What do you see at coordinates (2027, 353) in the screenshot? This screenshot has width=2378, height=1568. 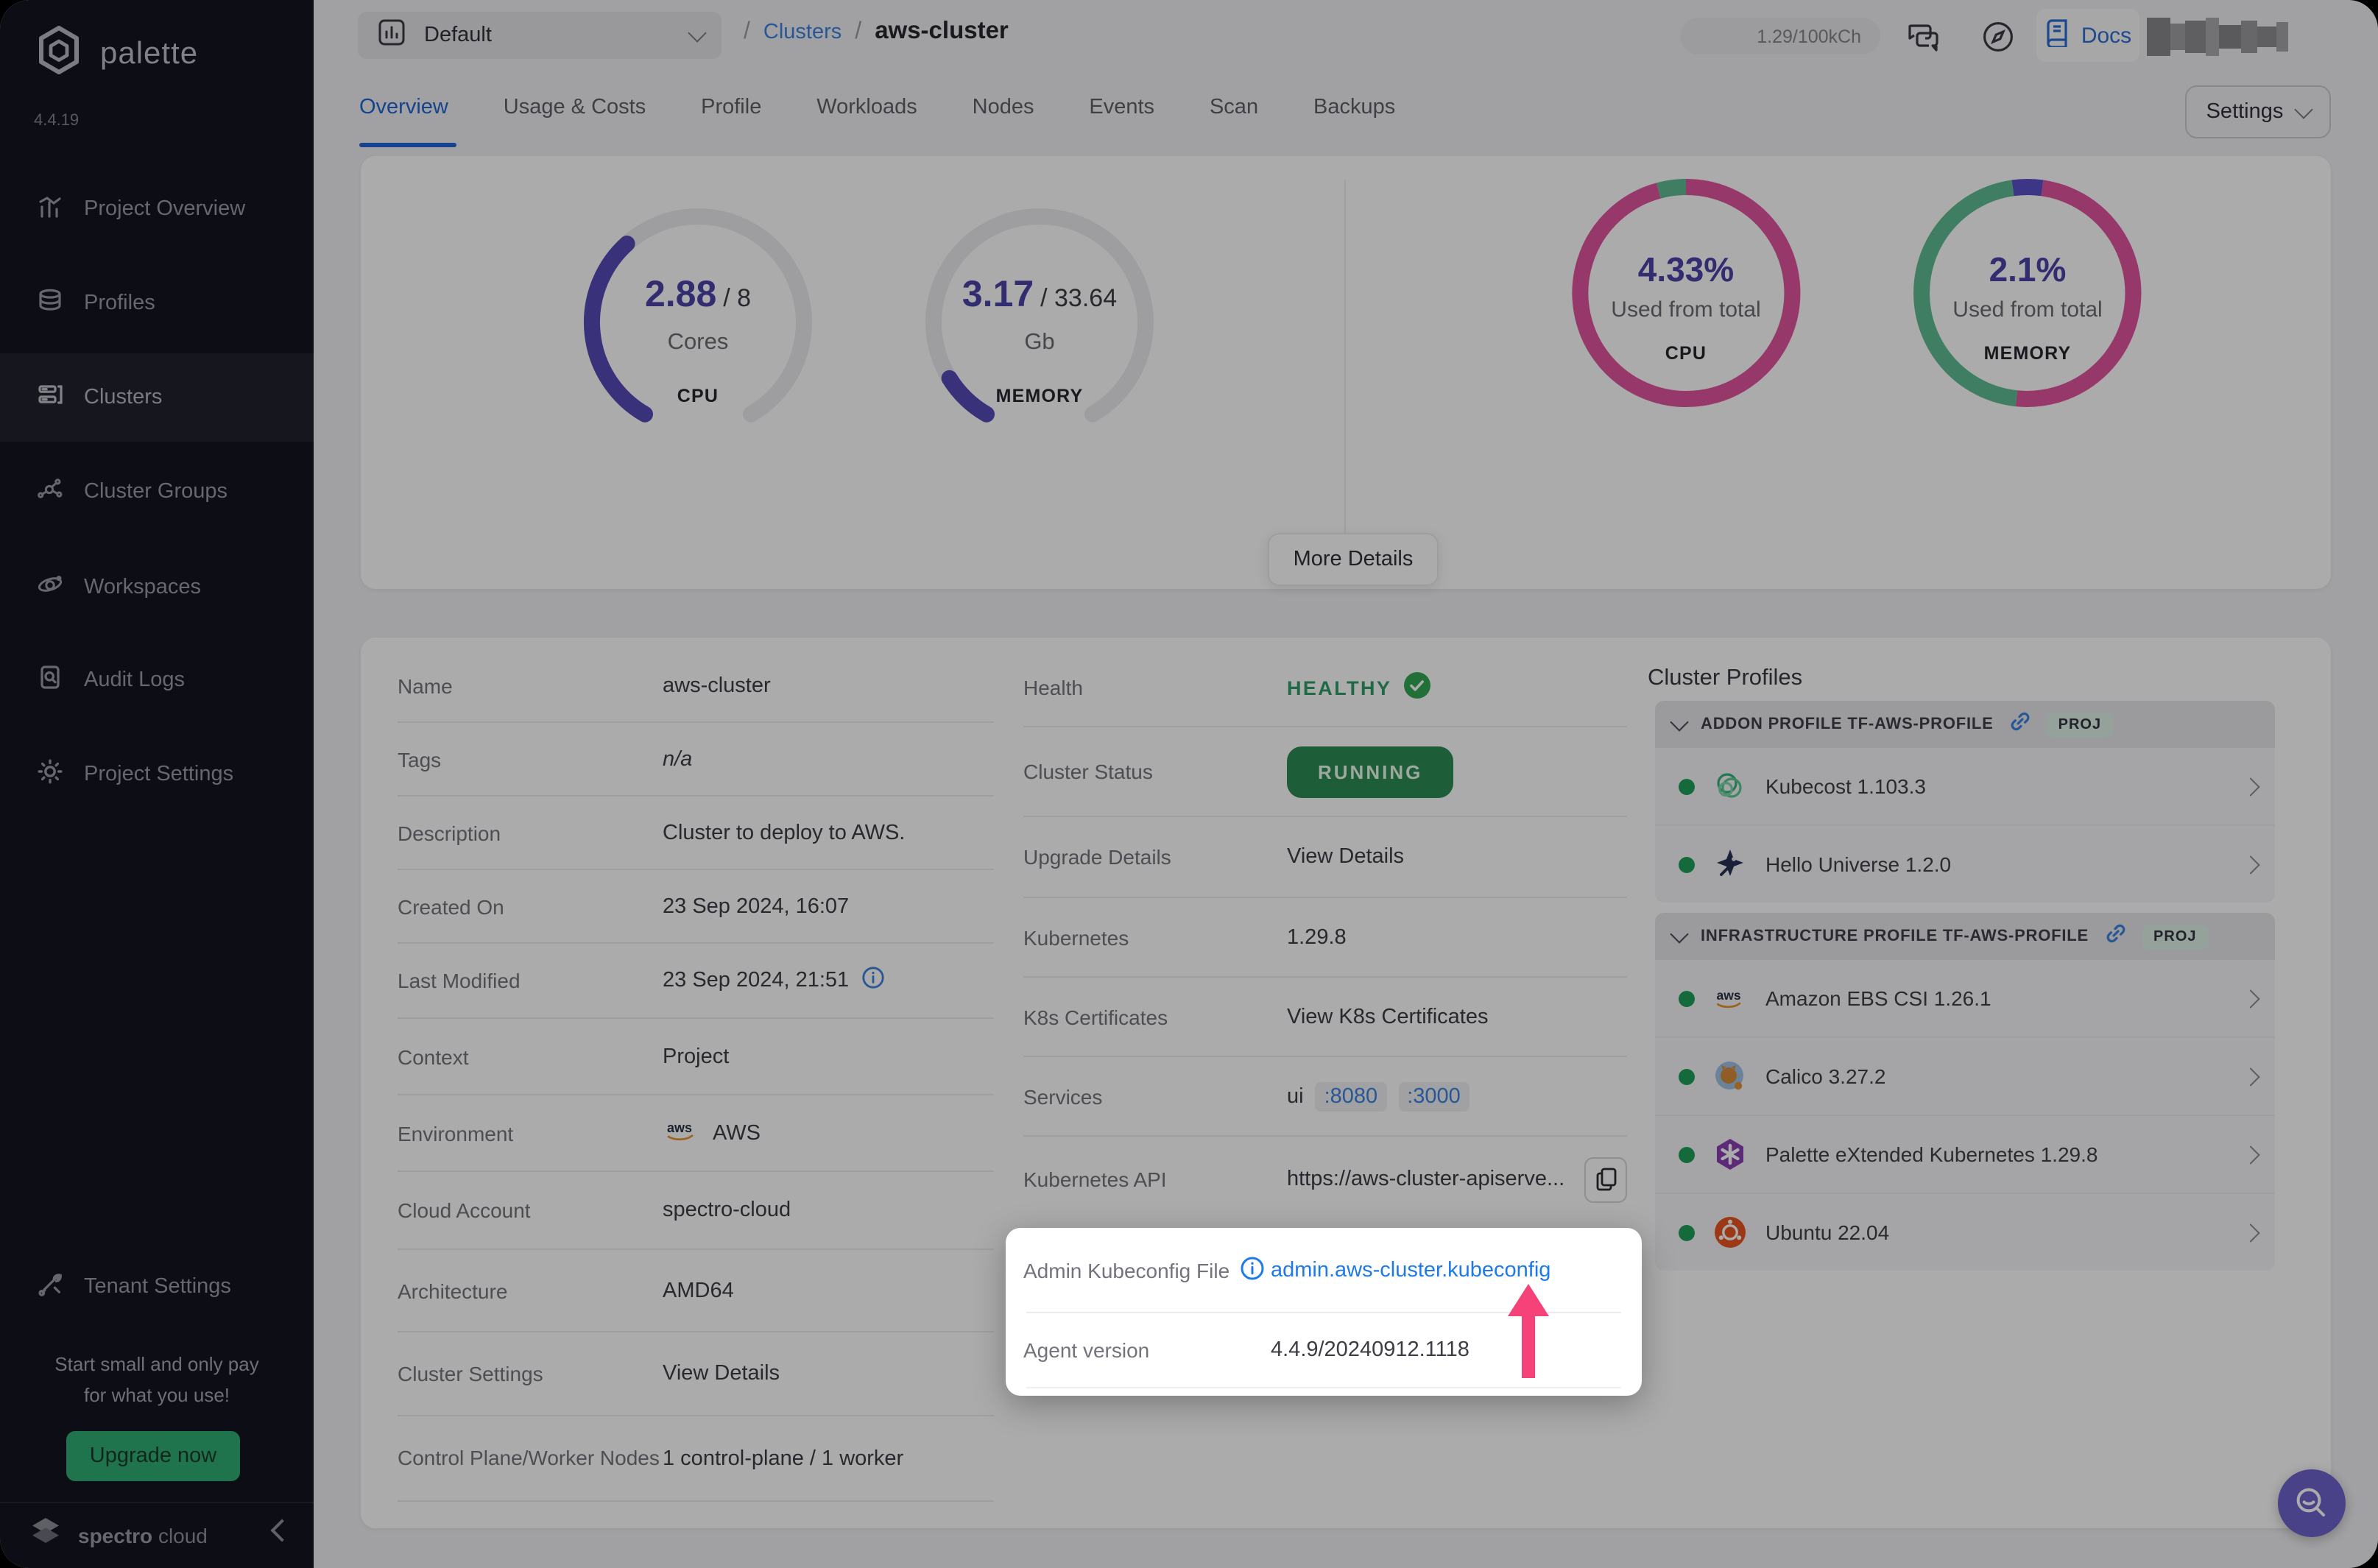 I see `memory-donut-label: MEMORY` at bounding box center [2027, 353].